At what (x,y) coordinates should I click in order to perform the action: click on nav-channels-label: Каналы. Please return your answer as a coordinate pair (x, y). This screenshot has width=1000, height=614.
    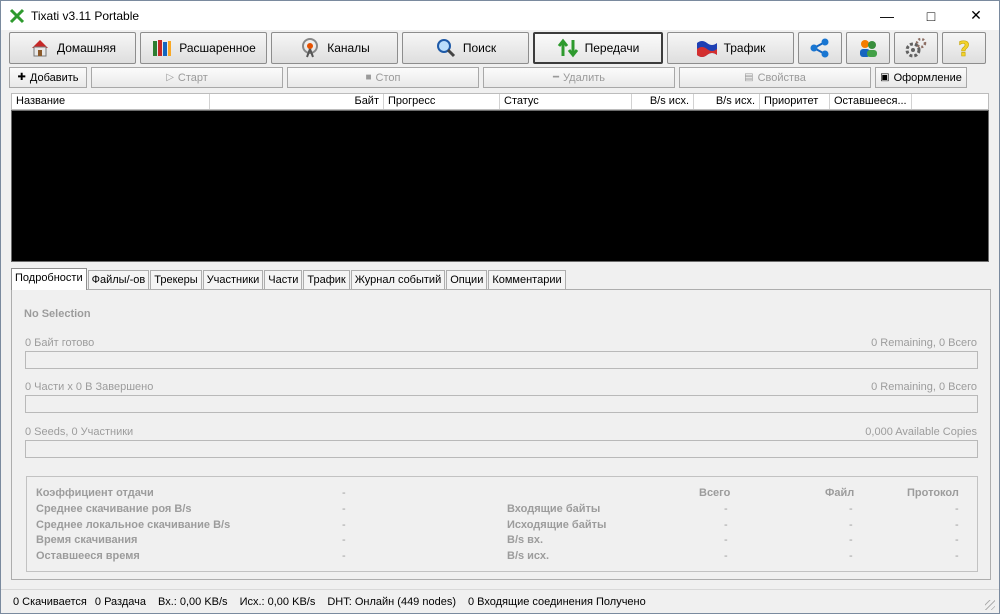
    Looking at the image, I should click on (348, 48).